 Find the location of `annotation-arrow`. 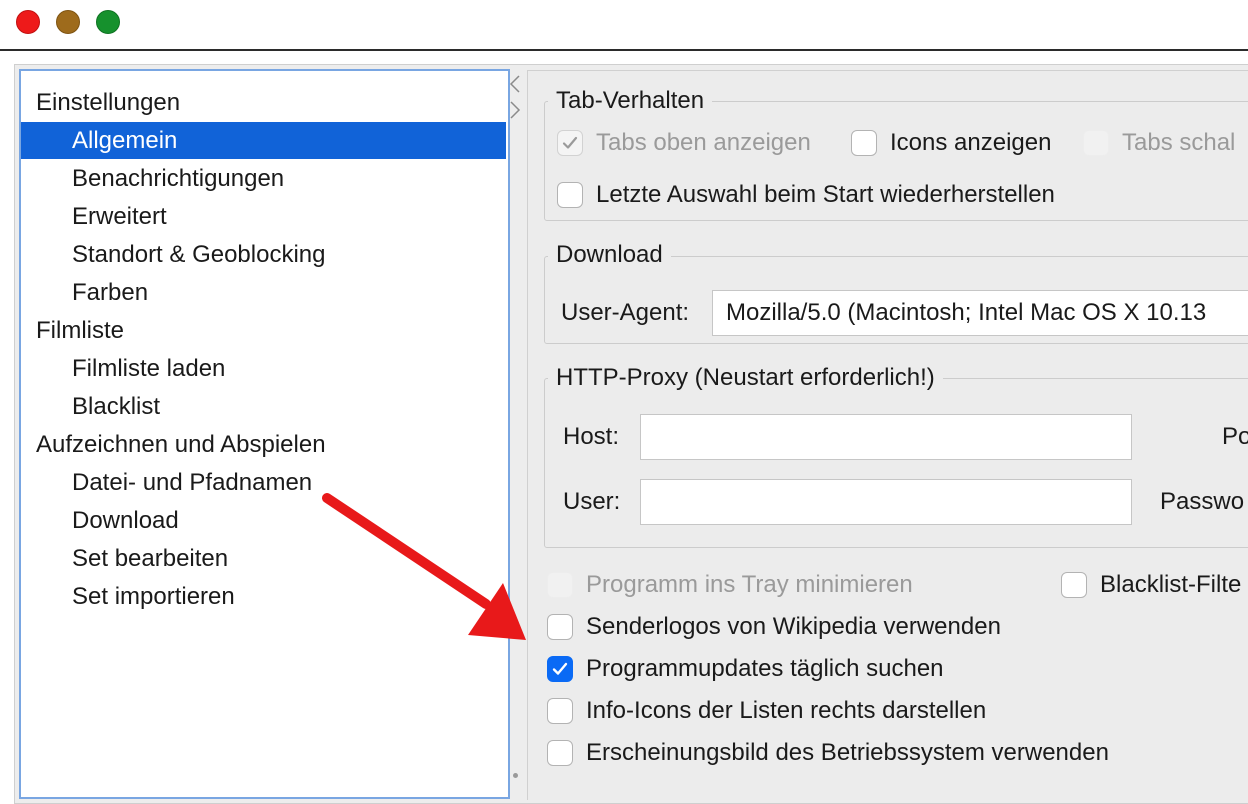

annotation-arrow is located at coordinates (424, 566).